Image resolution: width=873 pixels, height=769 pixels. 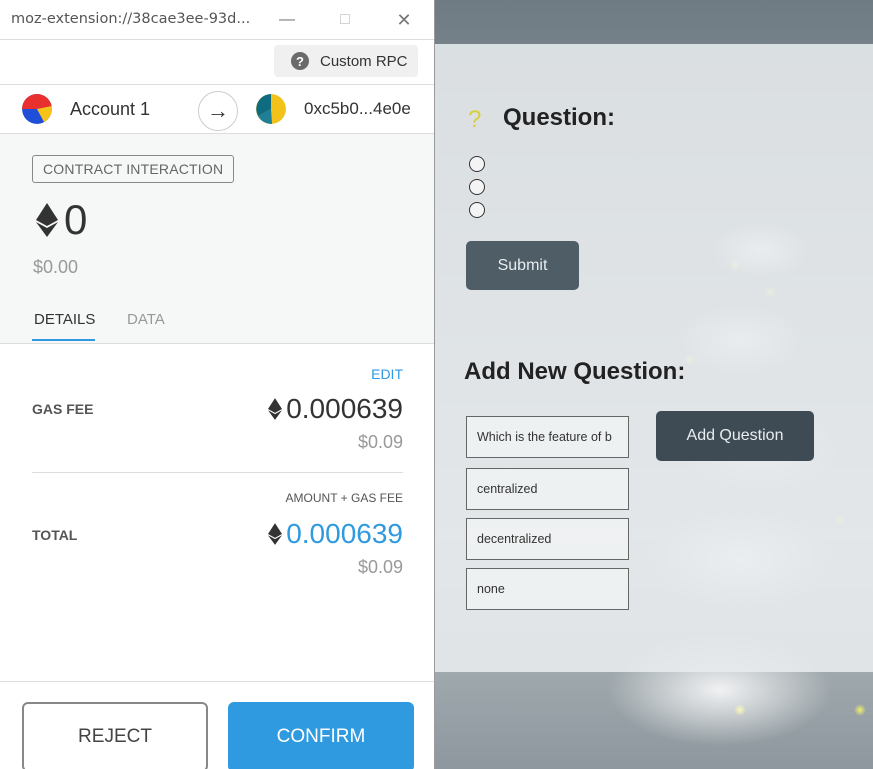 What do you see at coordinates (64, 319) in the screenshot?
I see `tab-details: DETAILS` at bounding box center [64, 319].